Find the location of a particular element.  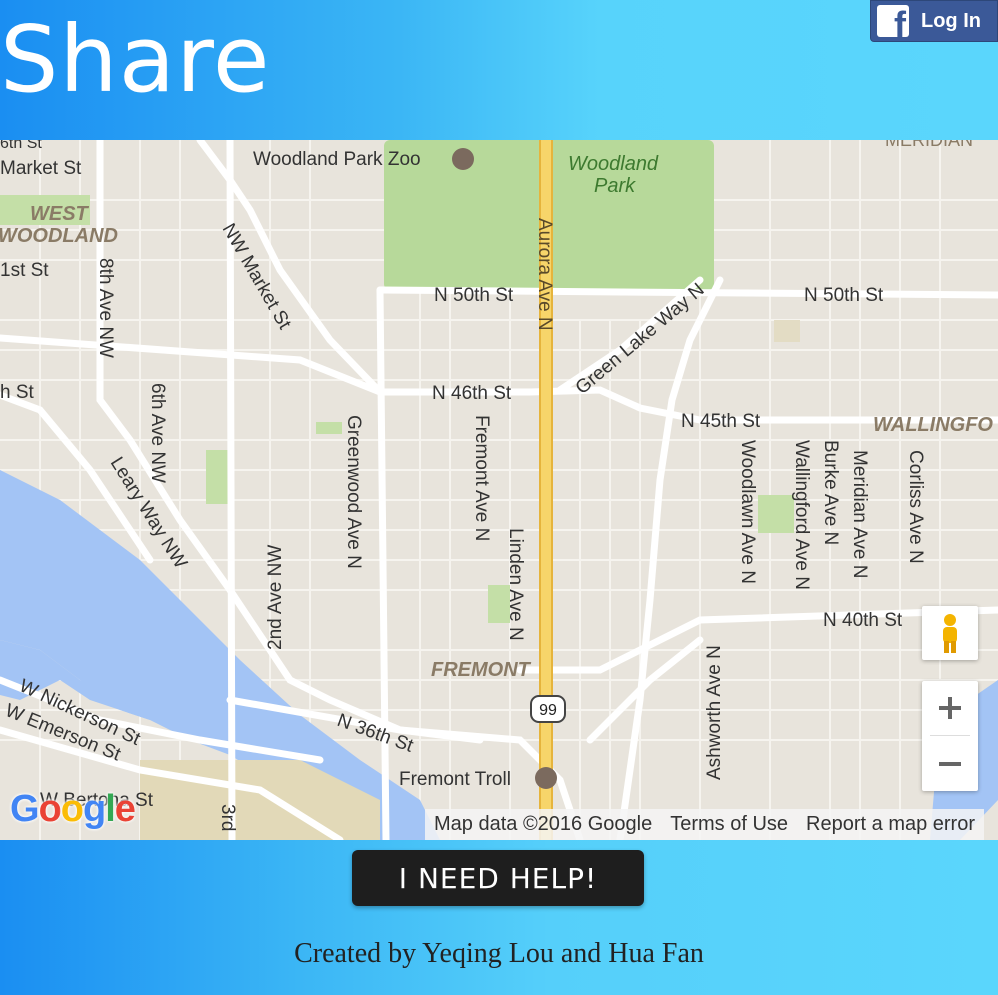

label-fremont-ave: Fremont Ave N is located at coordinates (481, 478).